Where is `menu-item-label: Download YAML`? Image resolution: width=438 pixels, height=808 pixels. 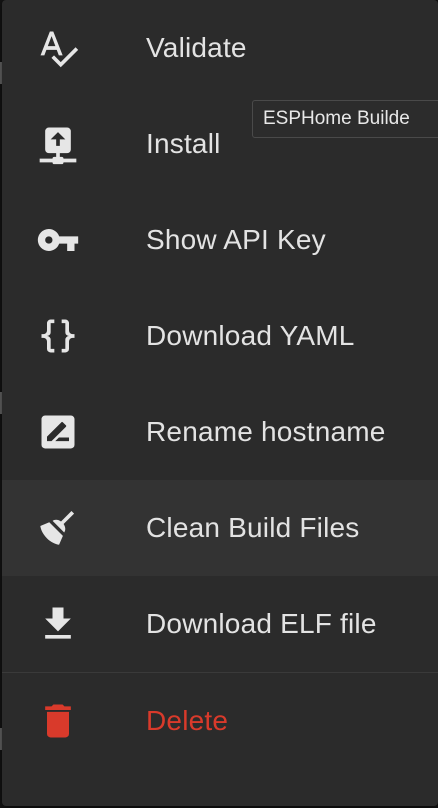 menu-item-label: Download YAML is located at coordinates (250, 335).